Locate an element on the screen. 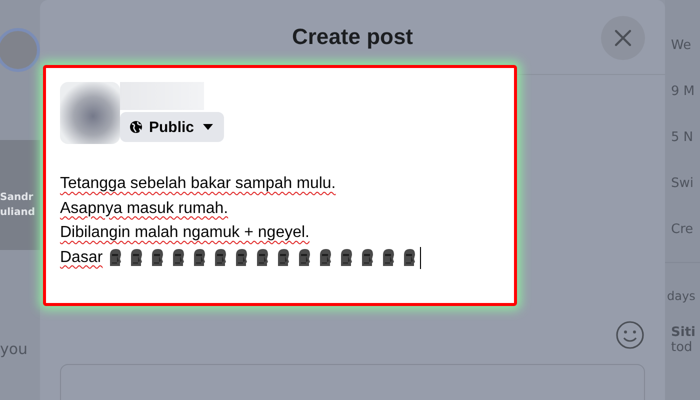 The width and height of the screenshot is (700, 400). contact-status: tod is located at coordinates (682, 347).